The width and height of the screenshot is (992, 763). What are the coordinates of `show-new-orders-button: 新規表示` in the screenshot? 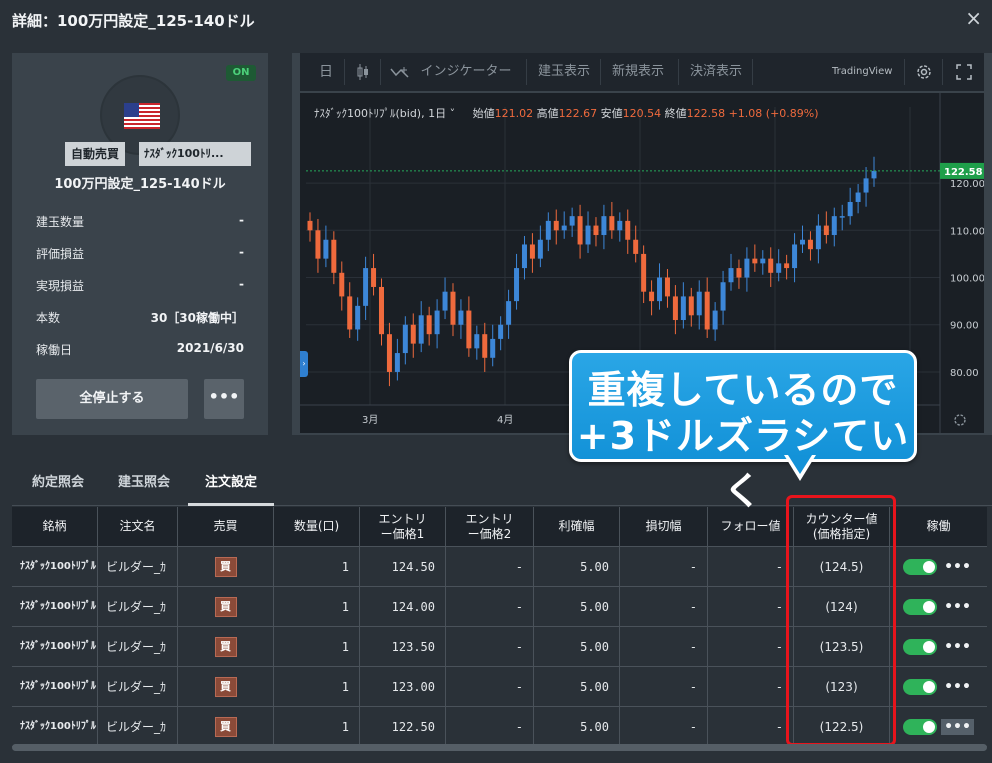 It's located at (638, 72).